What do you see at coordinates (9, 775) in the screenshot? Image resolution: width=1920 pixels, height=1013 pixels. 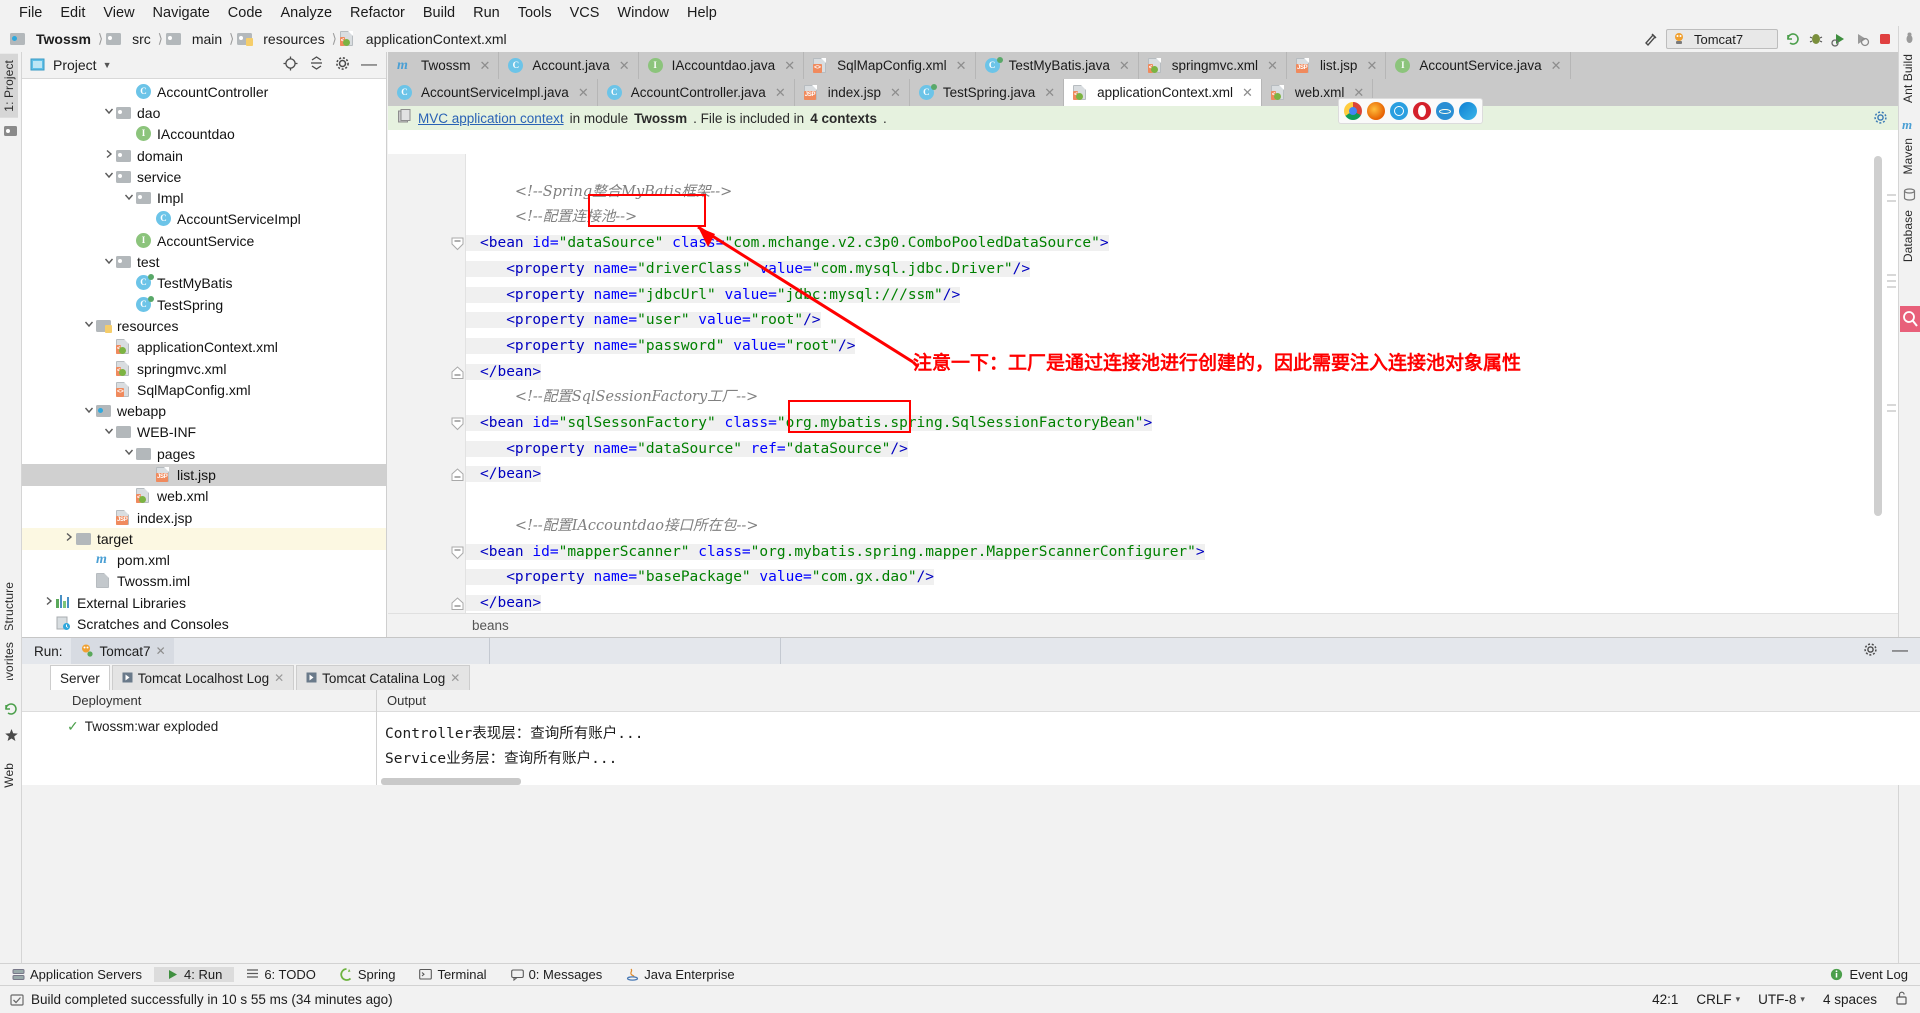 I see `strip-tab-web: Web` at bounding box center [9, 775].